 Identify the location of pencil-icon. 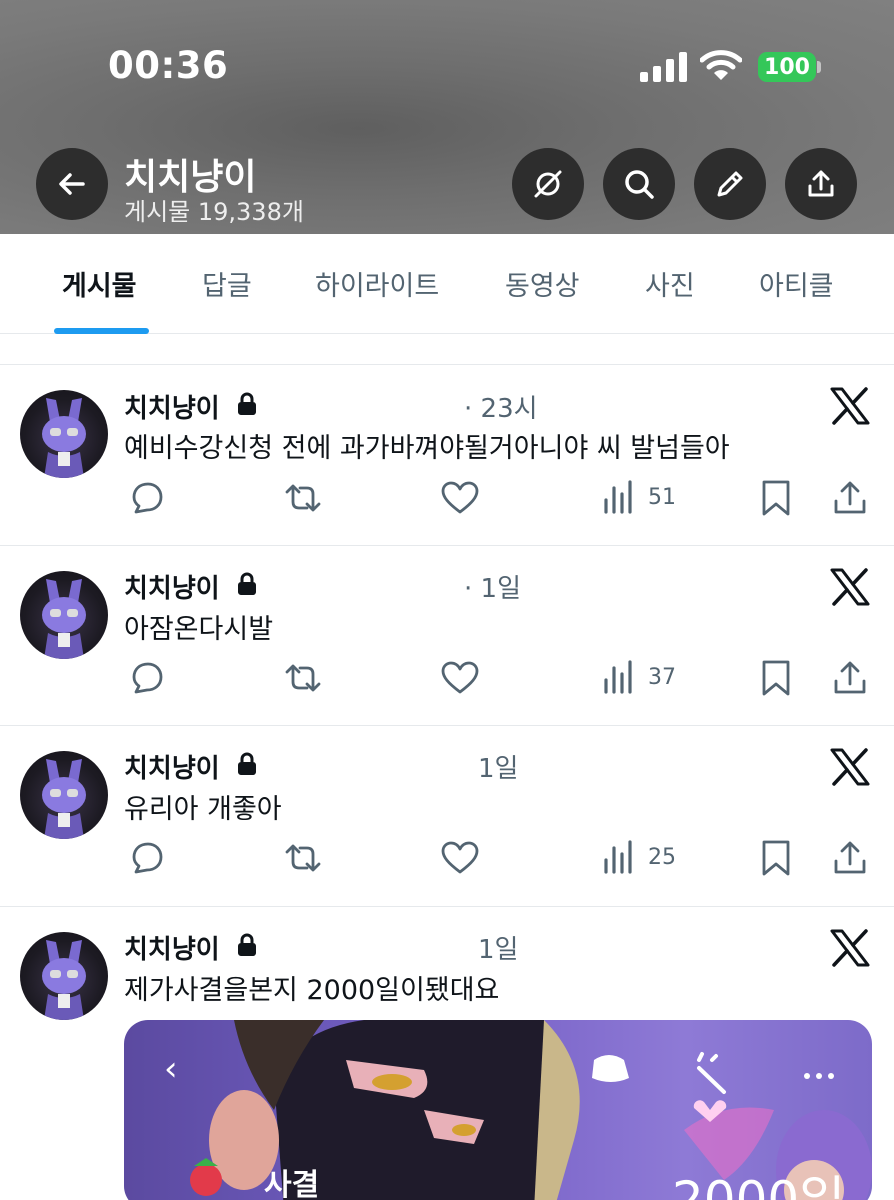
(730, 184).